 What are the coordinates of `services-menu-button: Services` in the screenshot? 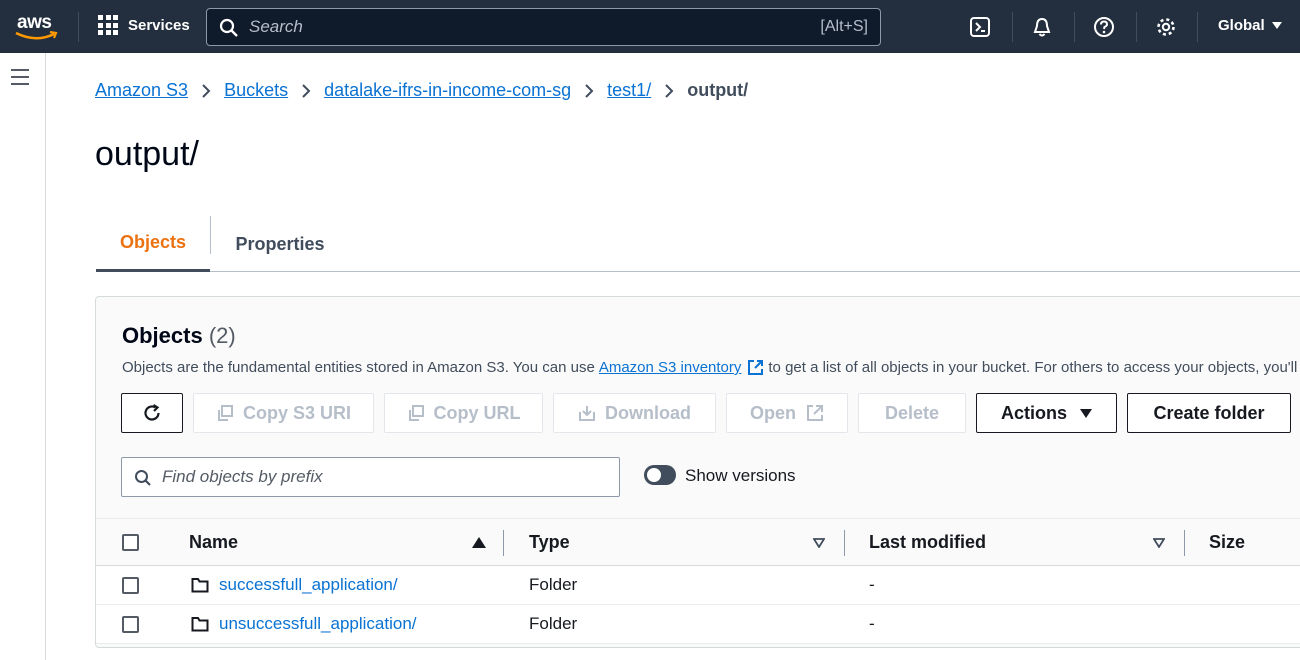 It's located at (144, 25).